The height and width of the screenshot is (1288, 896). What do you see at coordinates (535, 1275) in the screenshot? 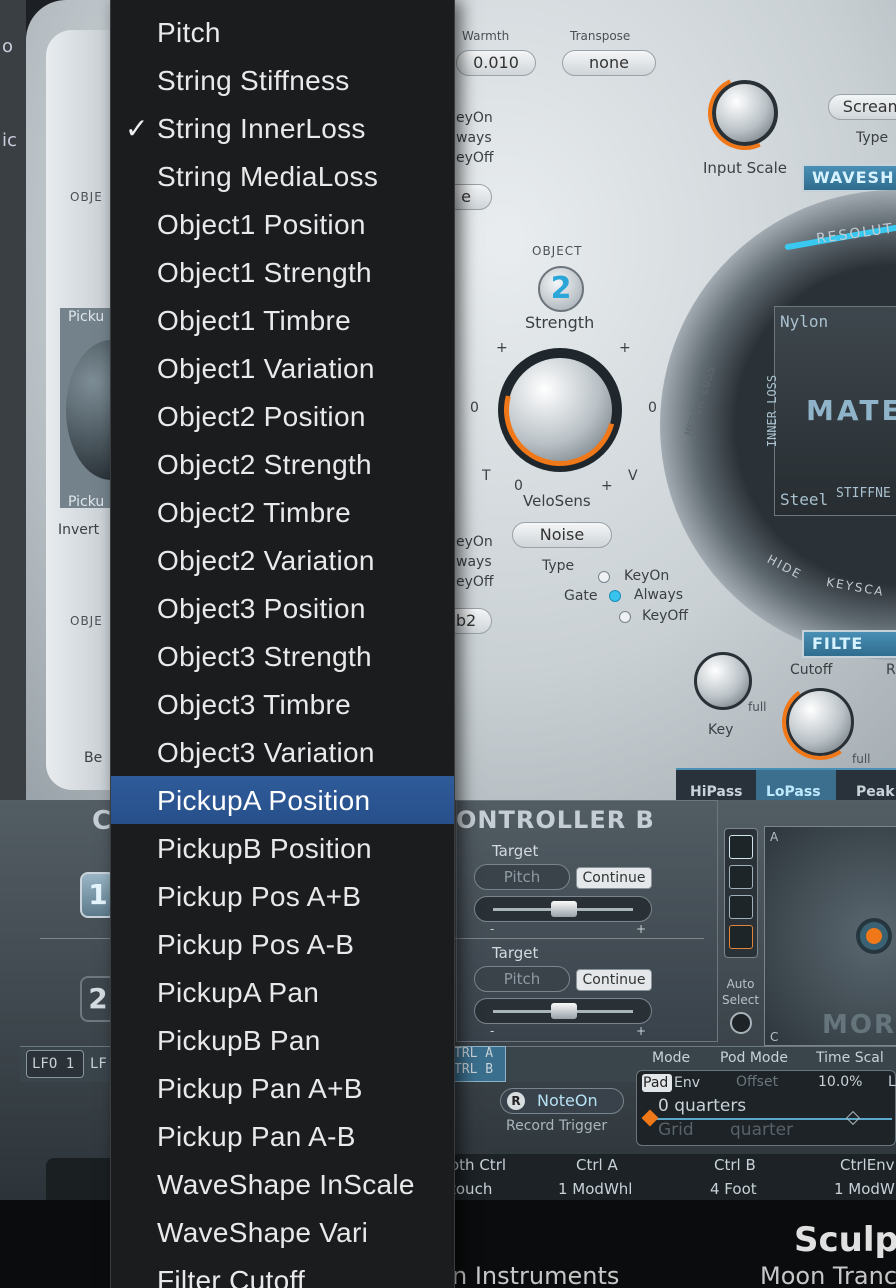
I see `footer-category: n Instruments` at bounding box center [535, 1275].